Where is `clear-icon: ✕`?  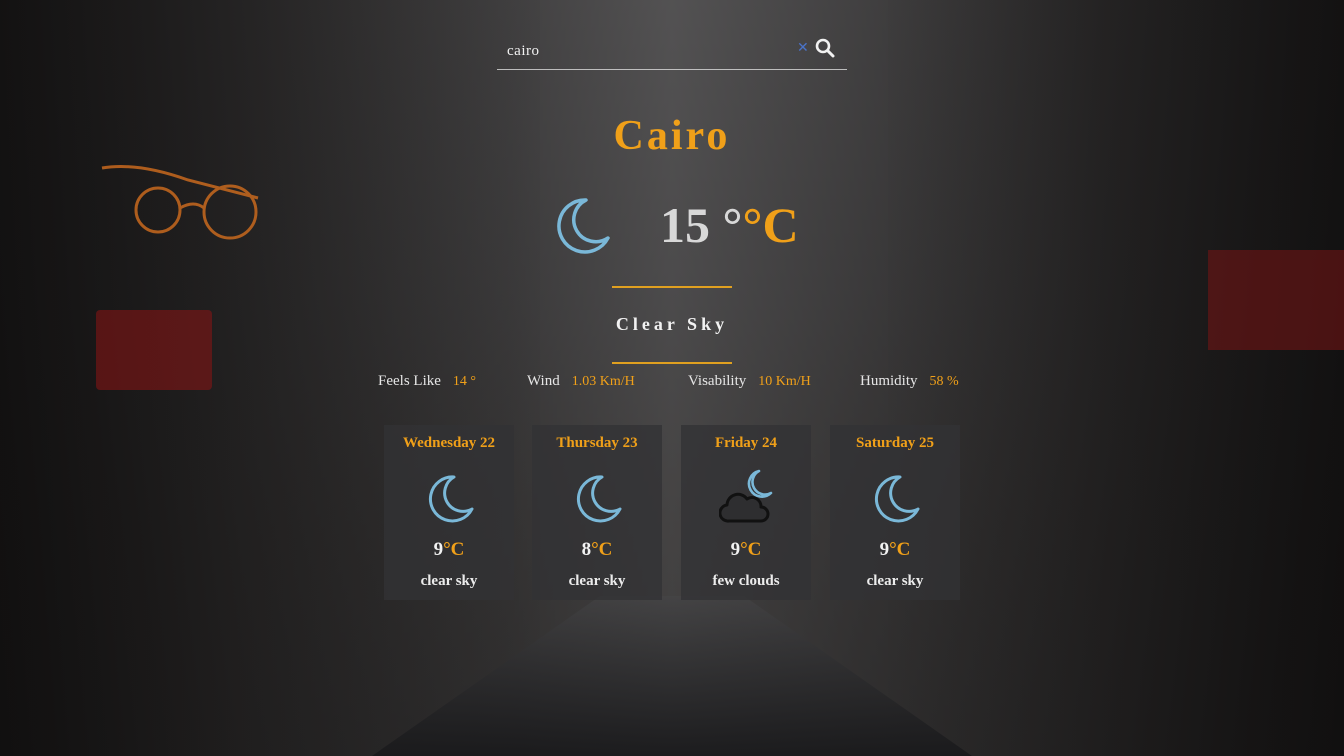 clear-icon: ✕ is located at coordinates (803, 48).